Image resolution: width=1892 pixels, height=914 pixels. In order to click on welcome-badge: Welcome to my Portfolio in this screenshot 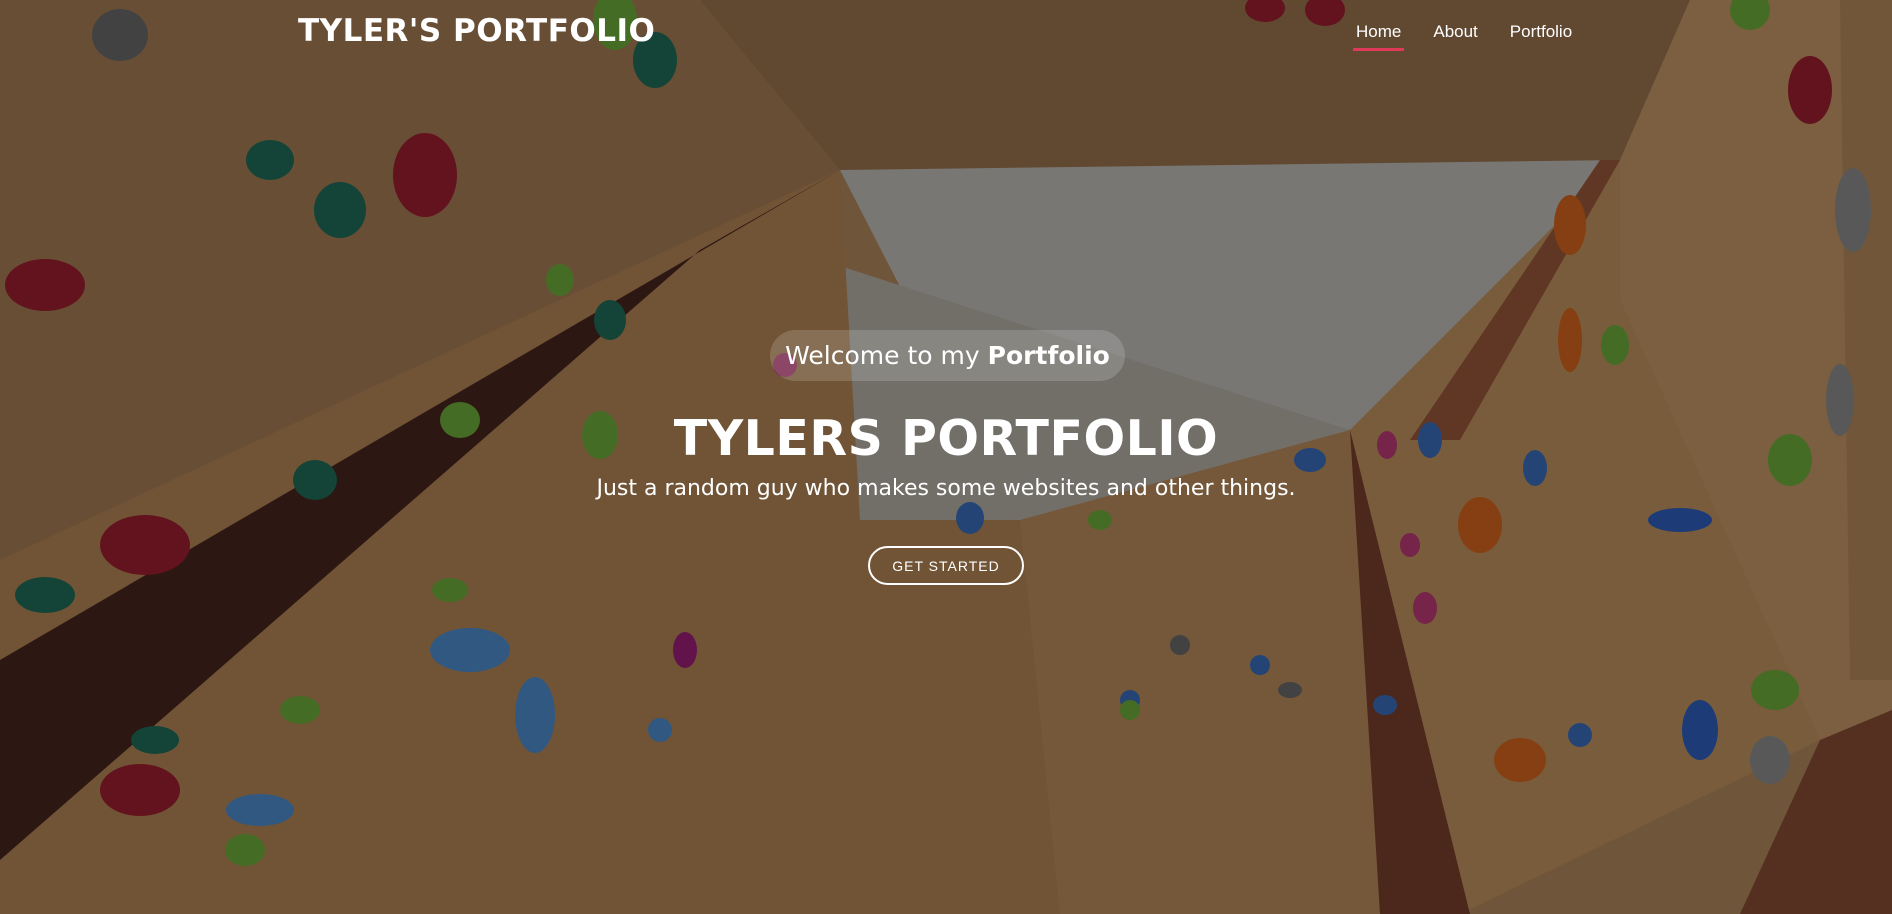, I will do `click(947, 355)`.